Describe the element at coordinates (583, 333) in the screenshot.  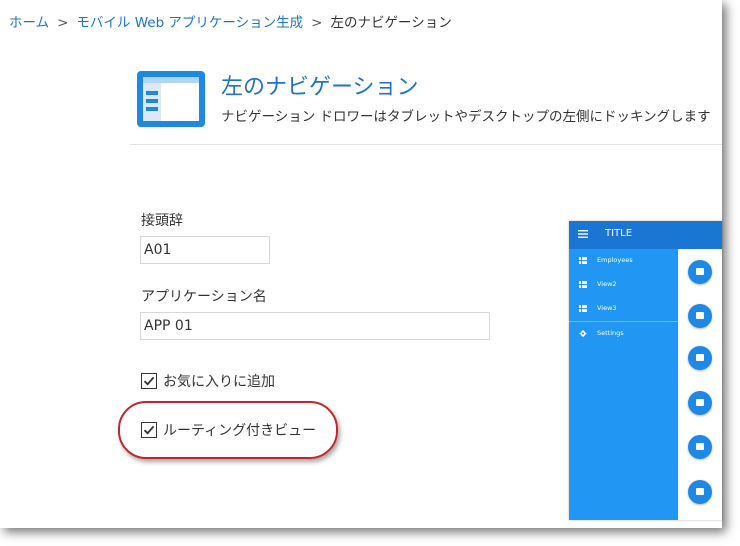
I see `gear-icon` at that location.